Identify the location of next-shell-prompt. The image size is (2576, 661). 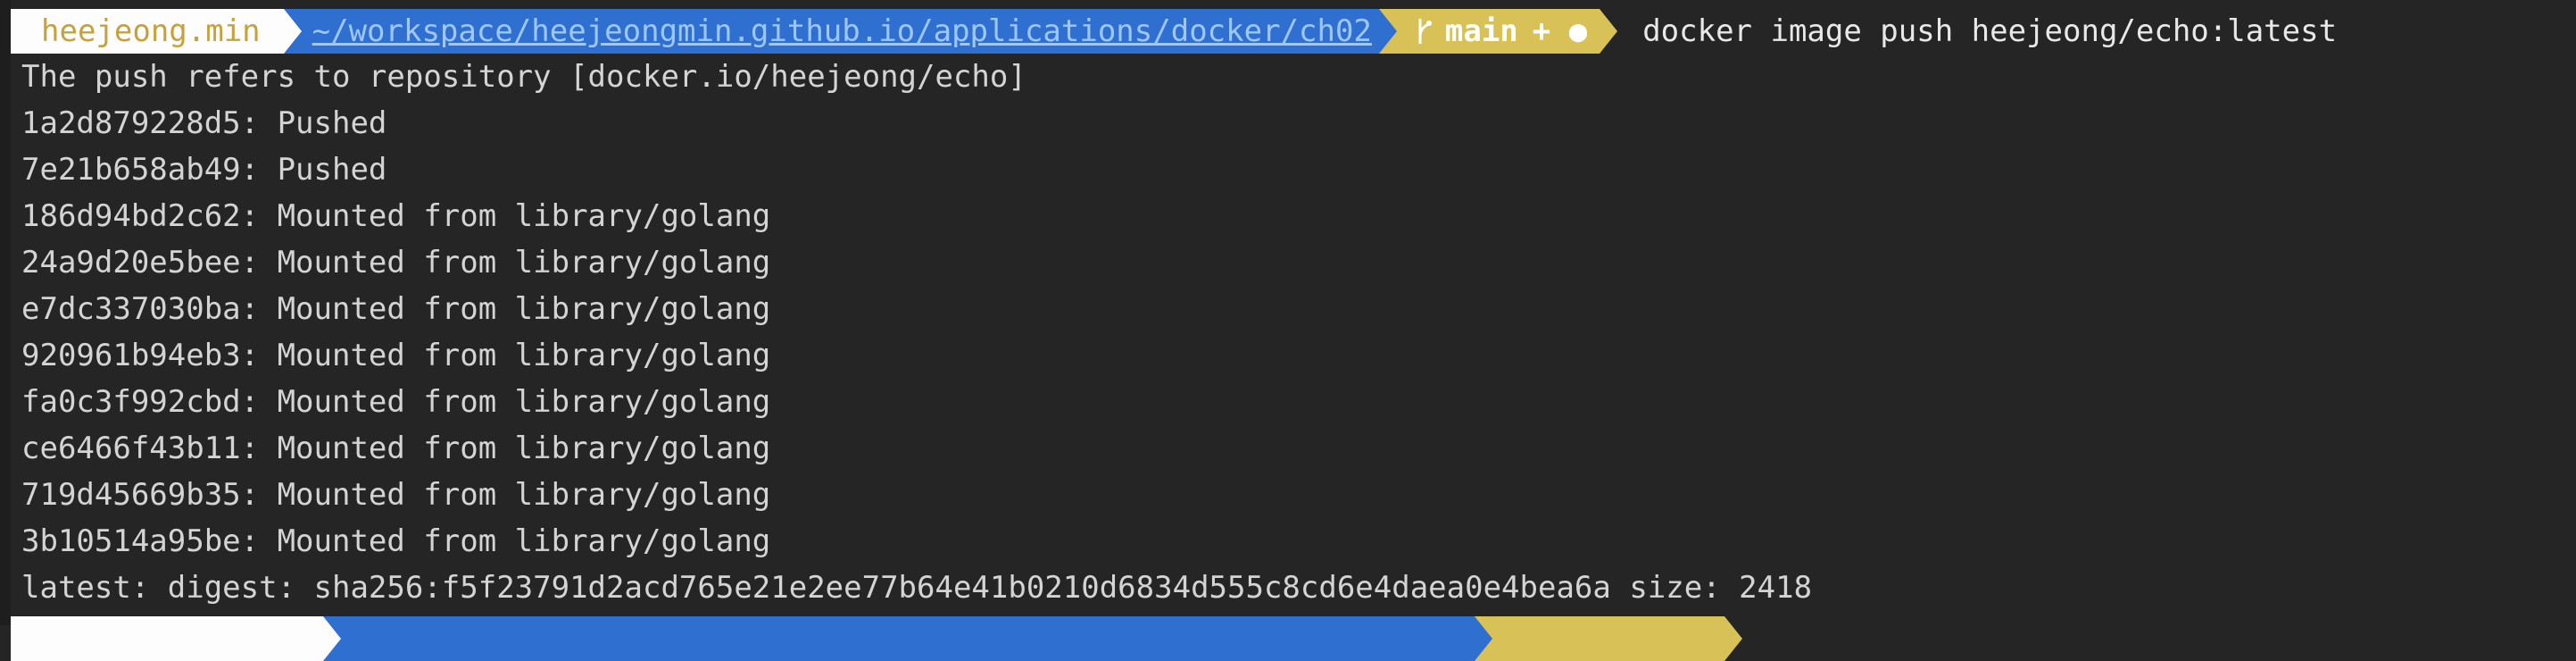
(877, 638).